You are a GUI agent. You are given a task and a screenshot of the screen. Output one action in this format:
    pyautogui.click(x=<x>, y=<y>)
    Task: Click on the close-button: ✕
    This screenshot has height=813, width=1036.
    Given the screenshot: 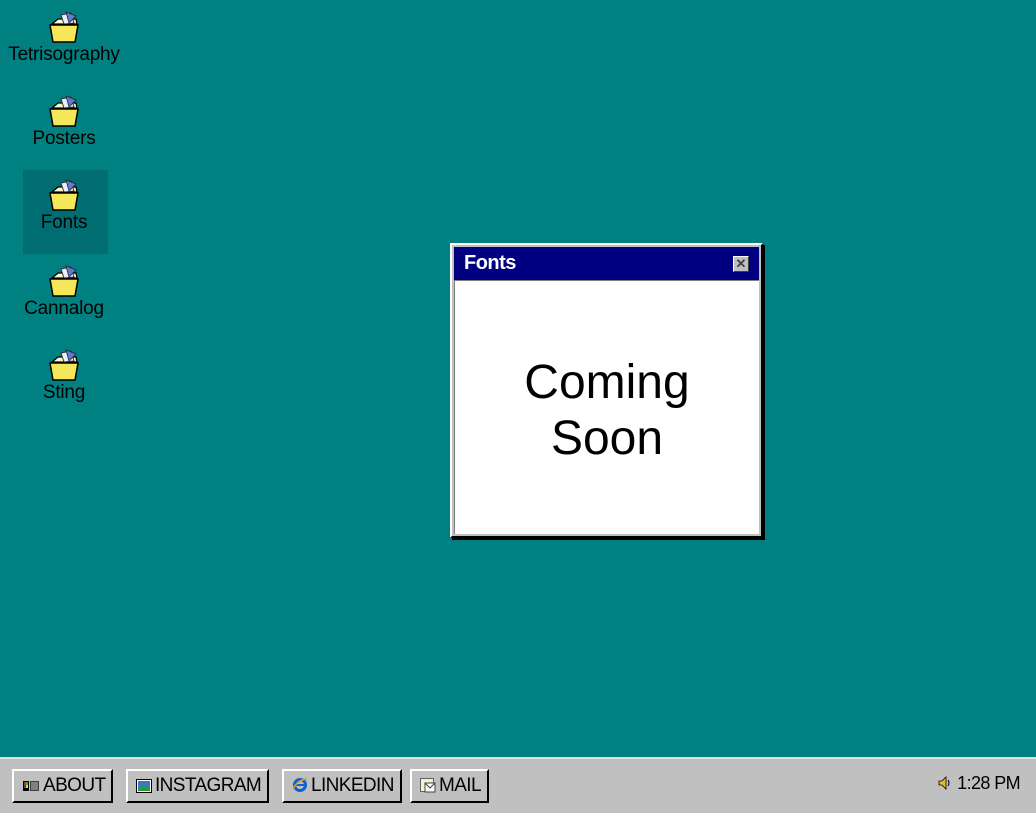 What is the action you would take?
    pyautogui.click(x=741, y=264)
    